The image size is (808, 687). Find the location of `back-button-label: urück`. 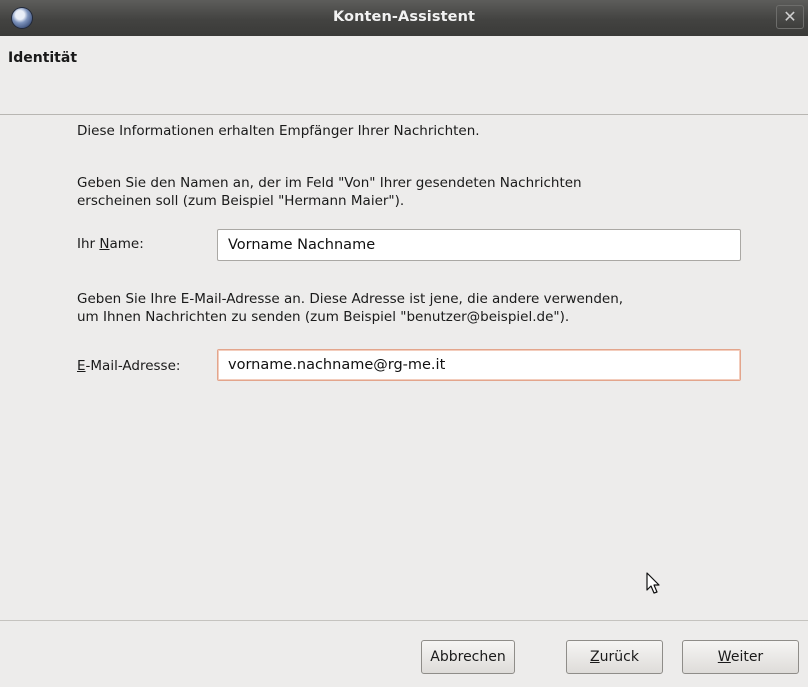

back-button-label: urück is located at coordinates (619, 657).